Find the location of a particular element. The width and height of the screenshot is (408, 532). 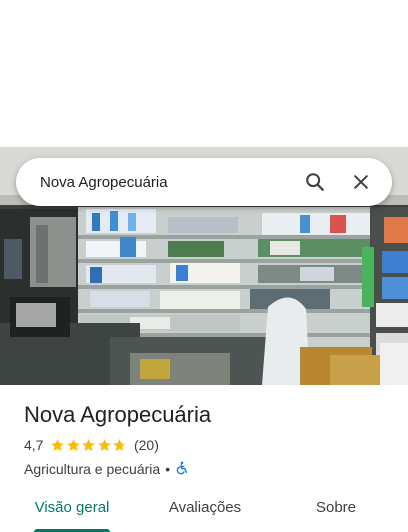

place-category: Agricultura e pecuária is located at coordinates (92, 469).